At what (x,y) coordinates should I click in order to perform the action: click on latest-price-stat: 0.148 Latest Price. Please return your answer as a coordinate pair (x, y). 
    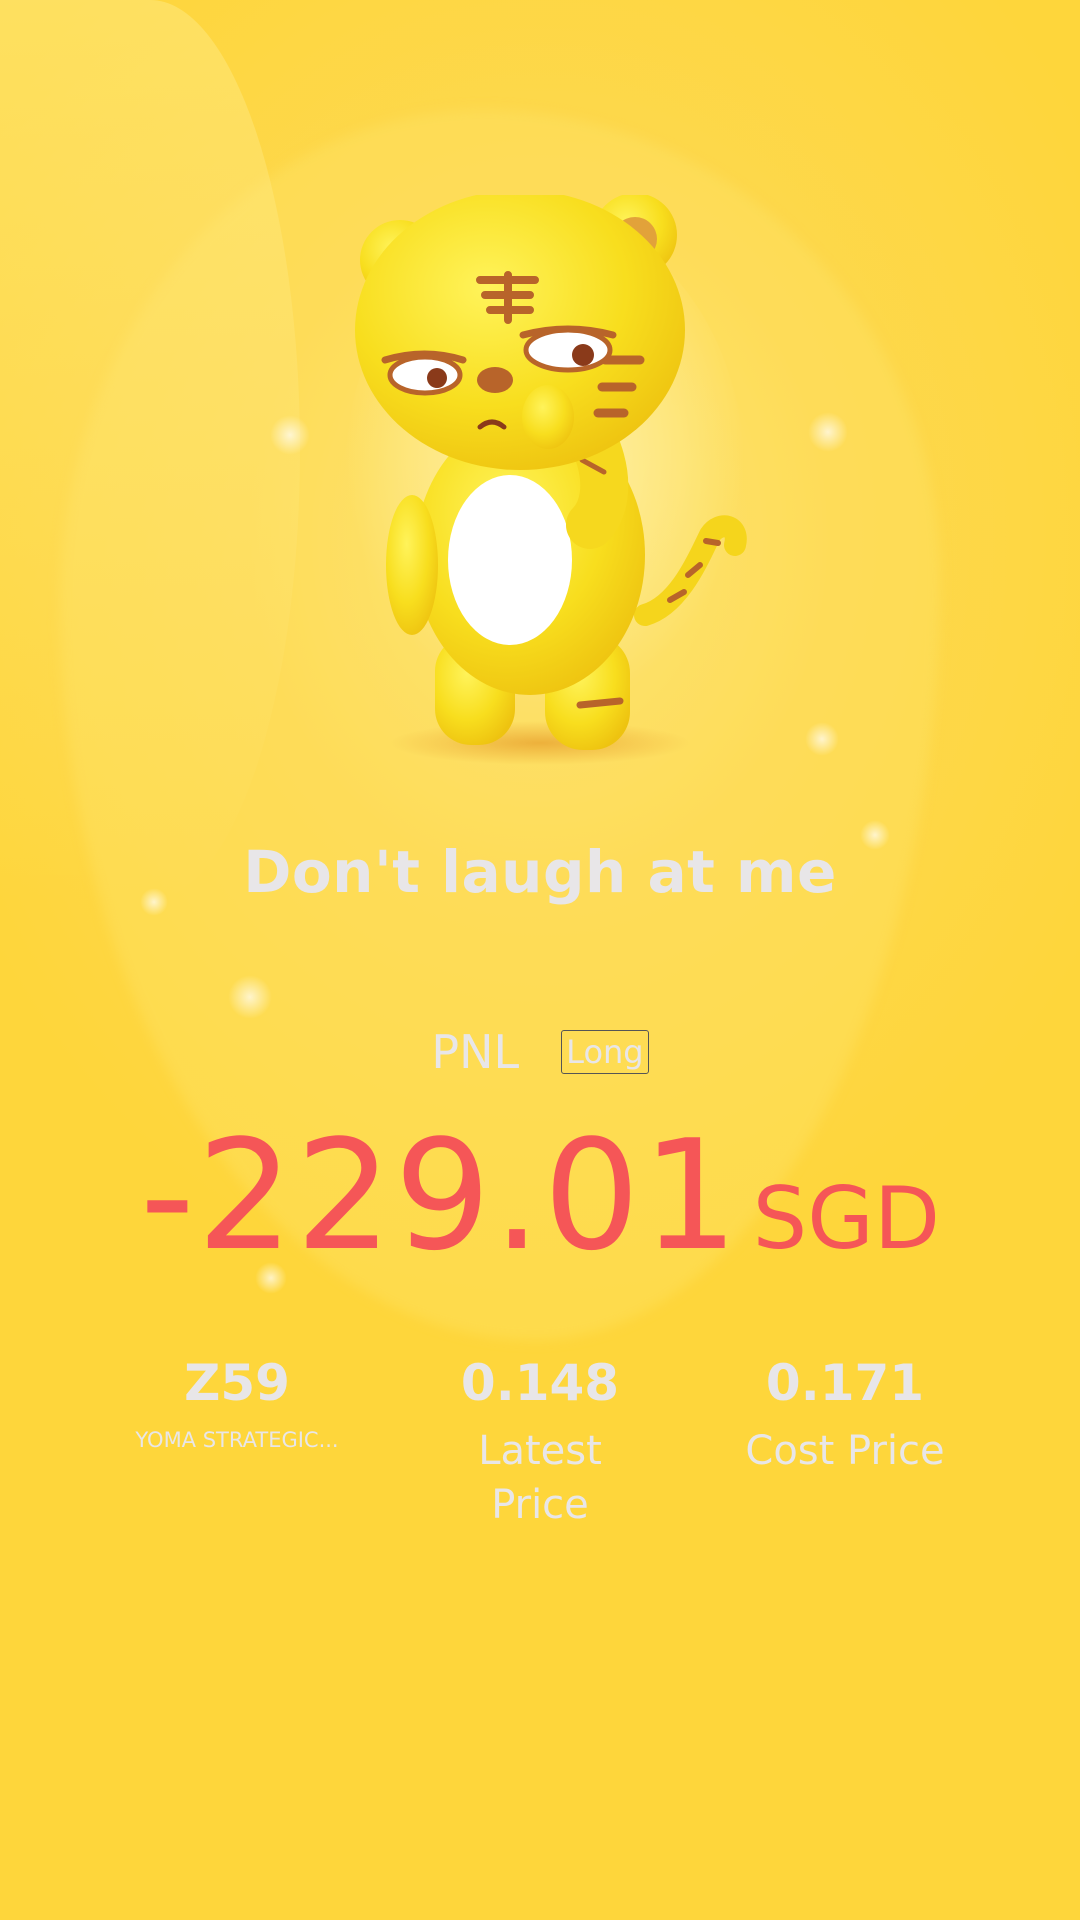
    Looking at the image, I should click on (540, 1442).